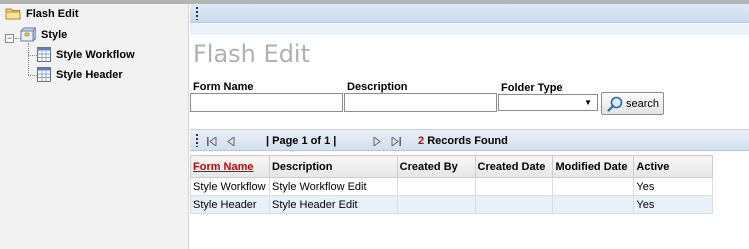 The width and height of the screenshot is (749, 249). What do you see at coordinates (643, 103) in the screenshot?
I see `search-button-label: search` at bounding box center [643, 103].